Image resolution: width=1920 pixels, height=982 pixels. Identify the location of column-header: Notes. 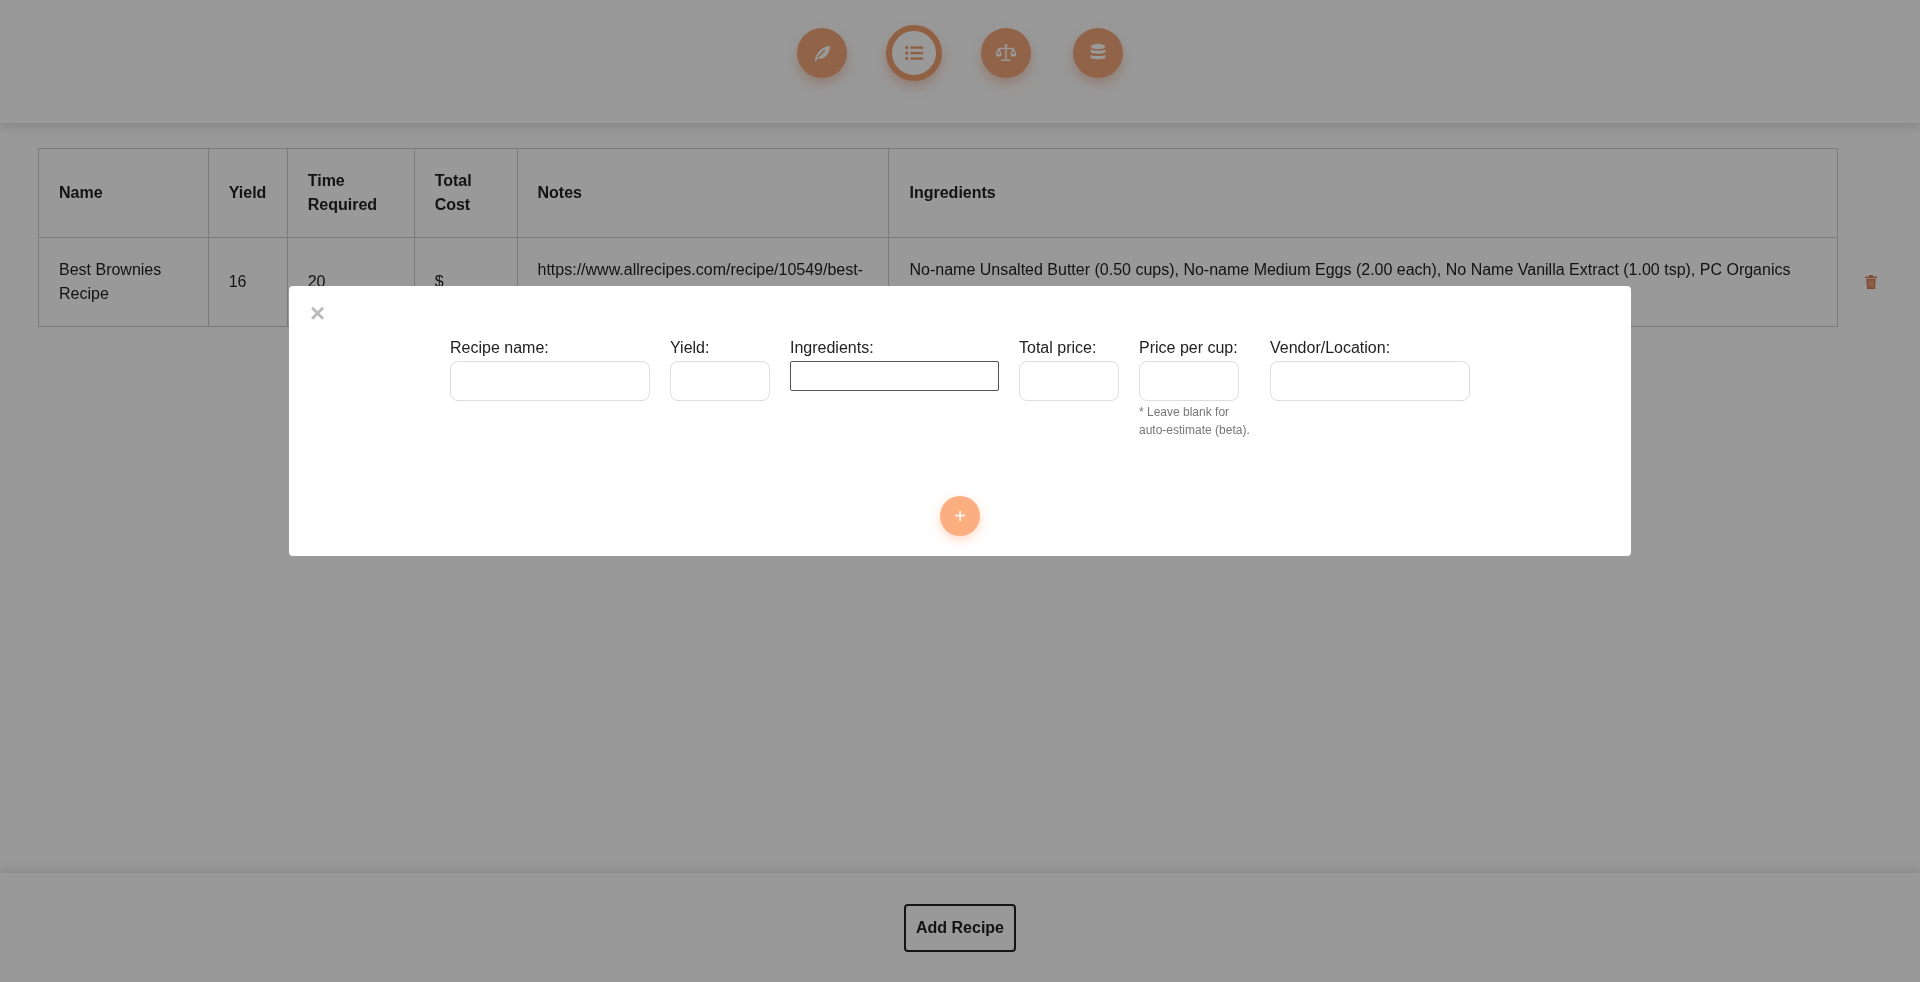
(703, 193).